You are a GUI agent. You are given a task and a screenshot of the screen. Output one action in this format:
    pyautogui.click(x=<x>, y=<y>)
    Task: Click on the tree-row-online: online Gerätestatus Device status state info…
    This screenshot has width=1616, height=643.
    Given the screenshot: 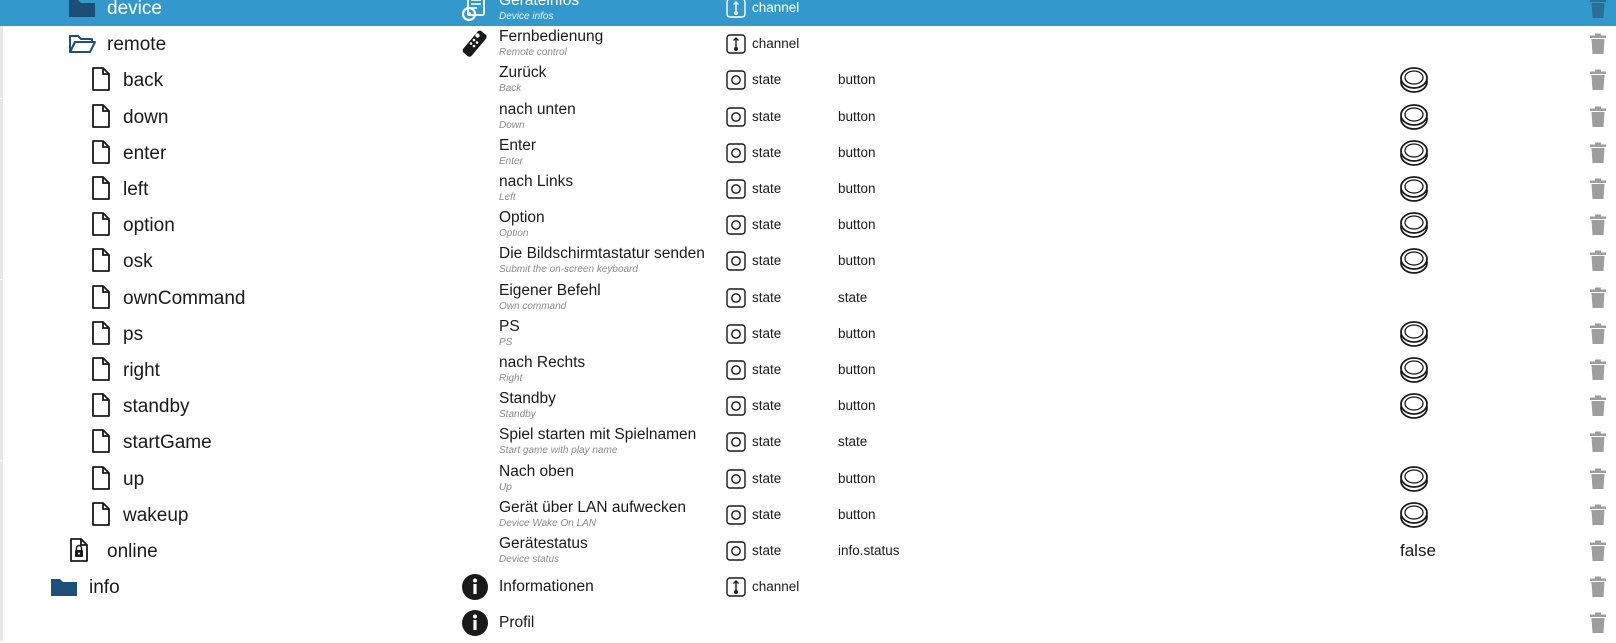 What is the action you would take?
    pyautogui.click(x=808, y=551)
    